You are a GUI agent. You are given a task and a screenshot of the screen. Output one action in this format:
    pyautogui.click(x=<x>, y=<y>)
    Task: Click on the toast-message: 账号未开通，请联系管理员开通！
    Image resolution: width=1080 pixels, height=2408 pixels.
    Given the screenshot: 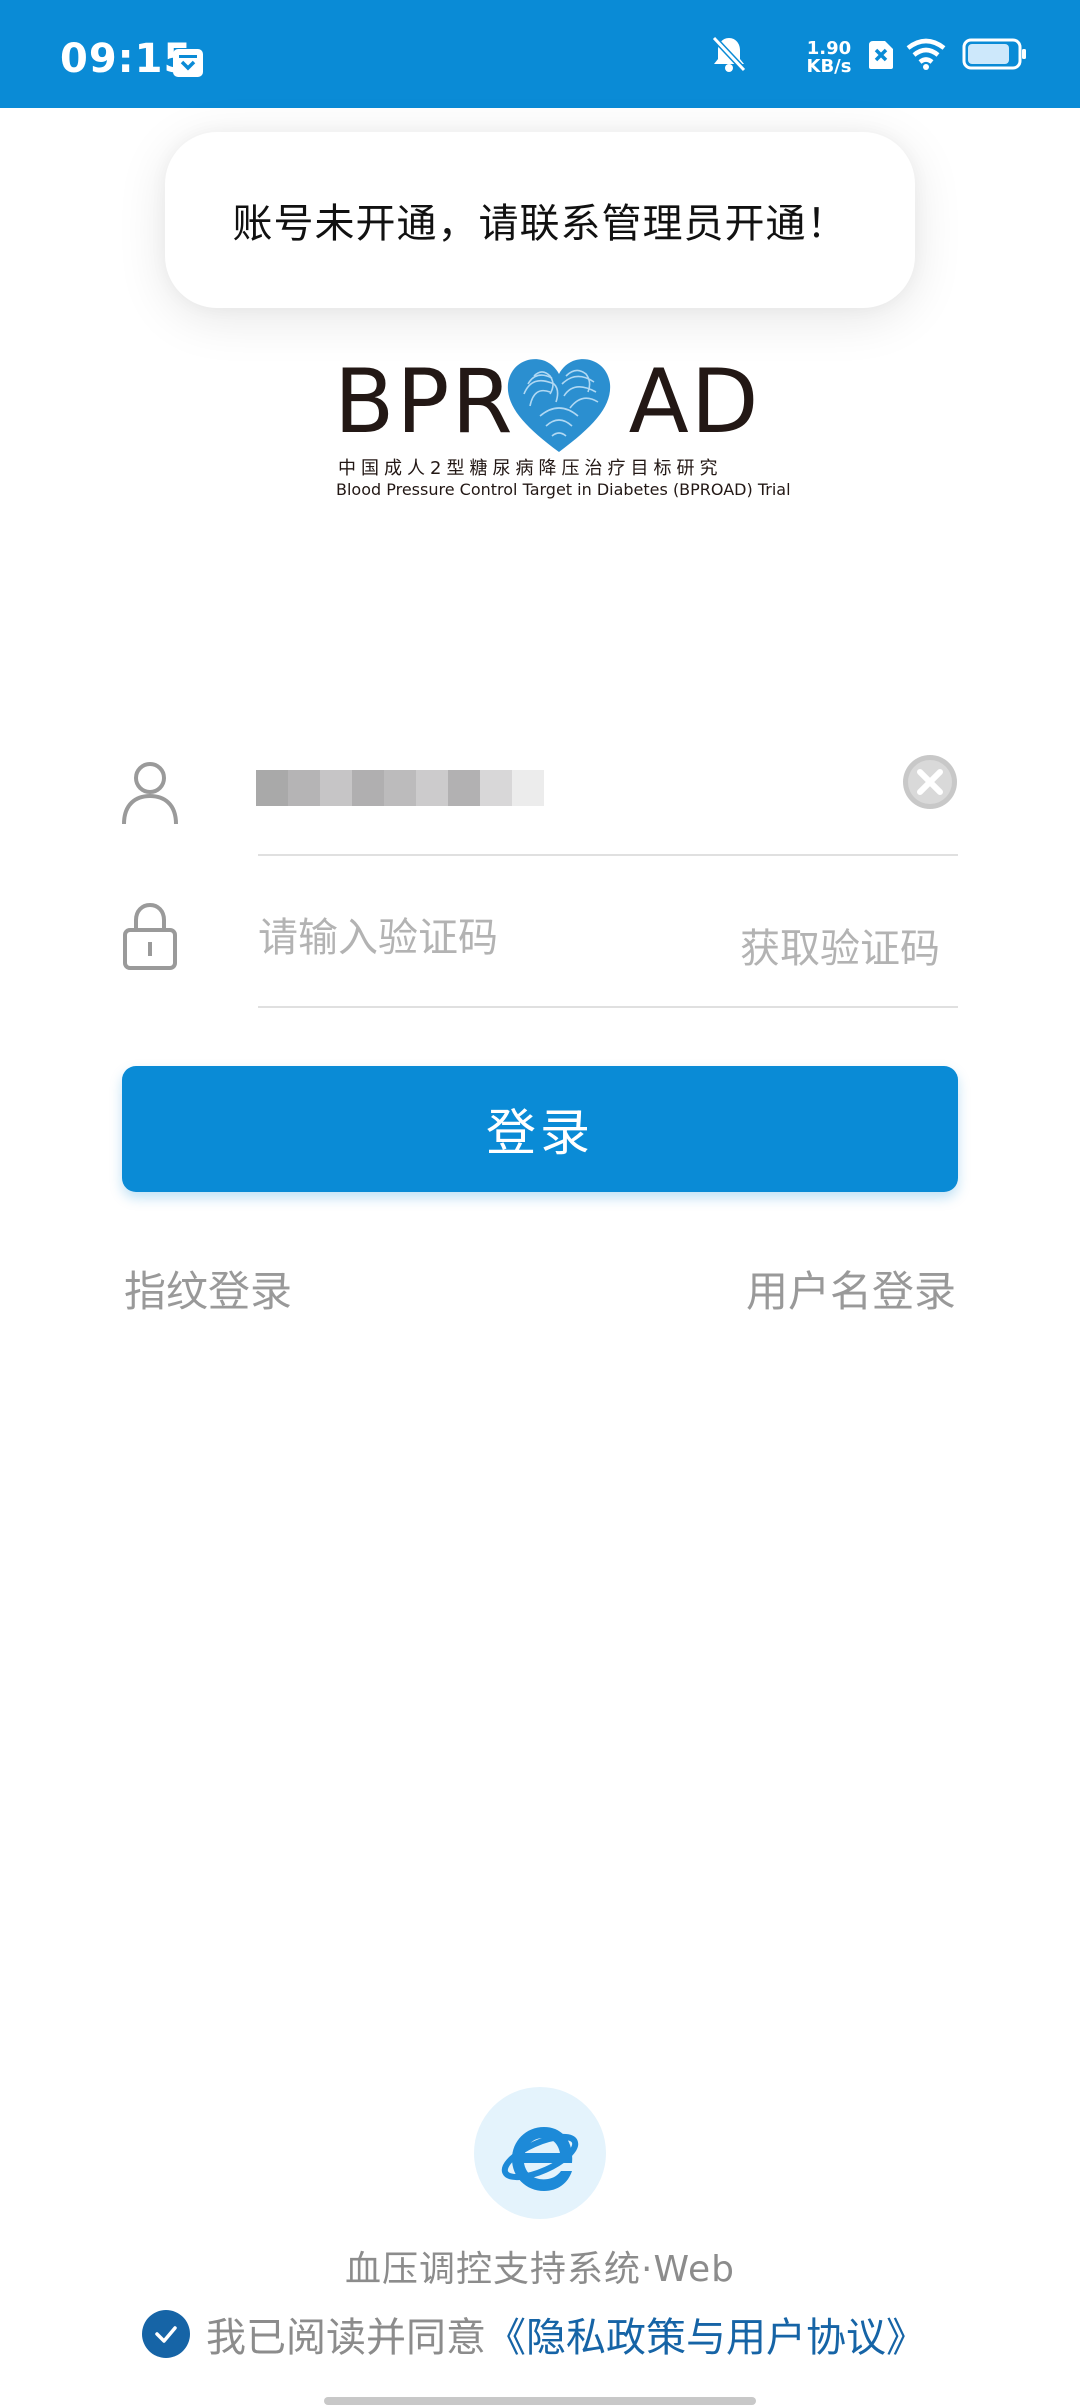 What is the action you would take?
    pyautogui.click(x=540, y=220)
    